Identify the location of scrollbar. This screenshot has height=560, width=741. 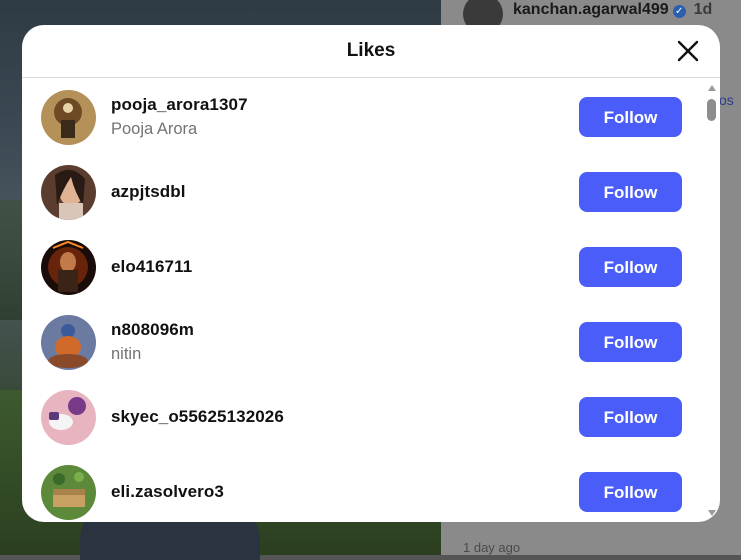
(712, 302).